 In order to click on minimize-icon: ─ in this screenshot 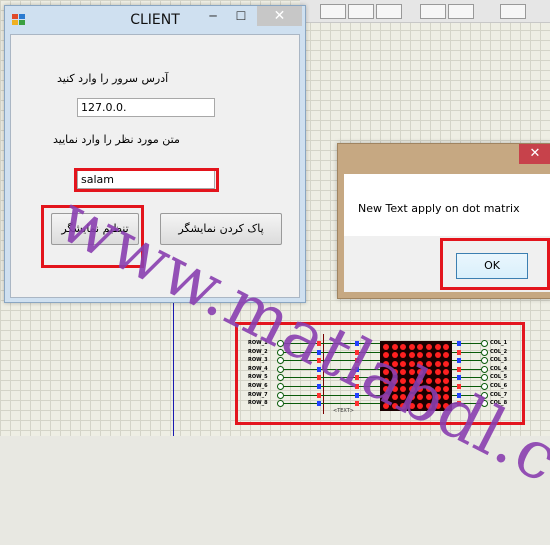, I will do `click(213, 16)`.